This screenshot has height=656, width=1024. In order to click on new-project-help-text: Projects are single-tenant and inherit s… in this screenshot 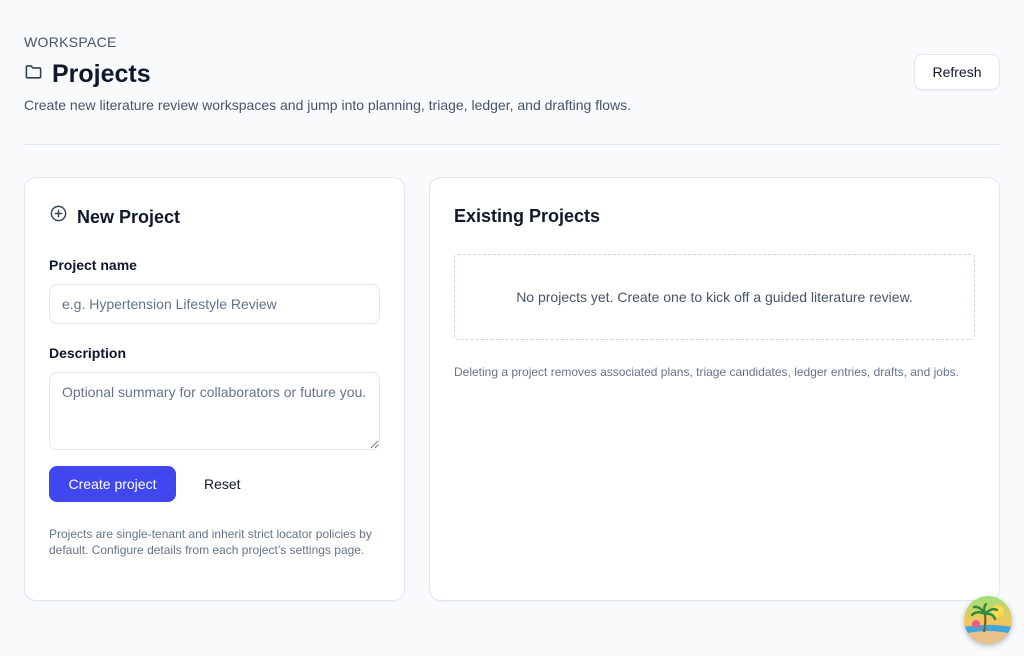, I will do `click(210, 542)`.